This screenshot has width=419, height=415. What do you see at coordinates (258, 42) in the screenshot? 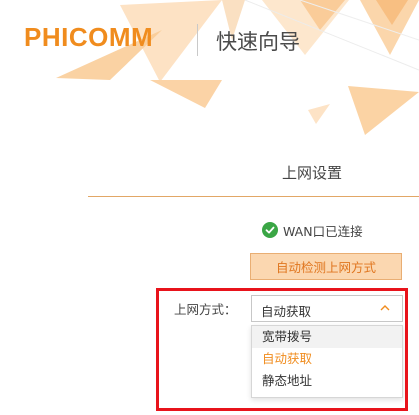
I see `wizard-title: 快速向导` at bounding box center [258, 42].